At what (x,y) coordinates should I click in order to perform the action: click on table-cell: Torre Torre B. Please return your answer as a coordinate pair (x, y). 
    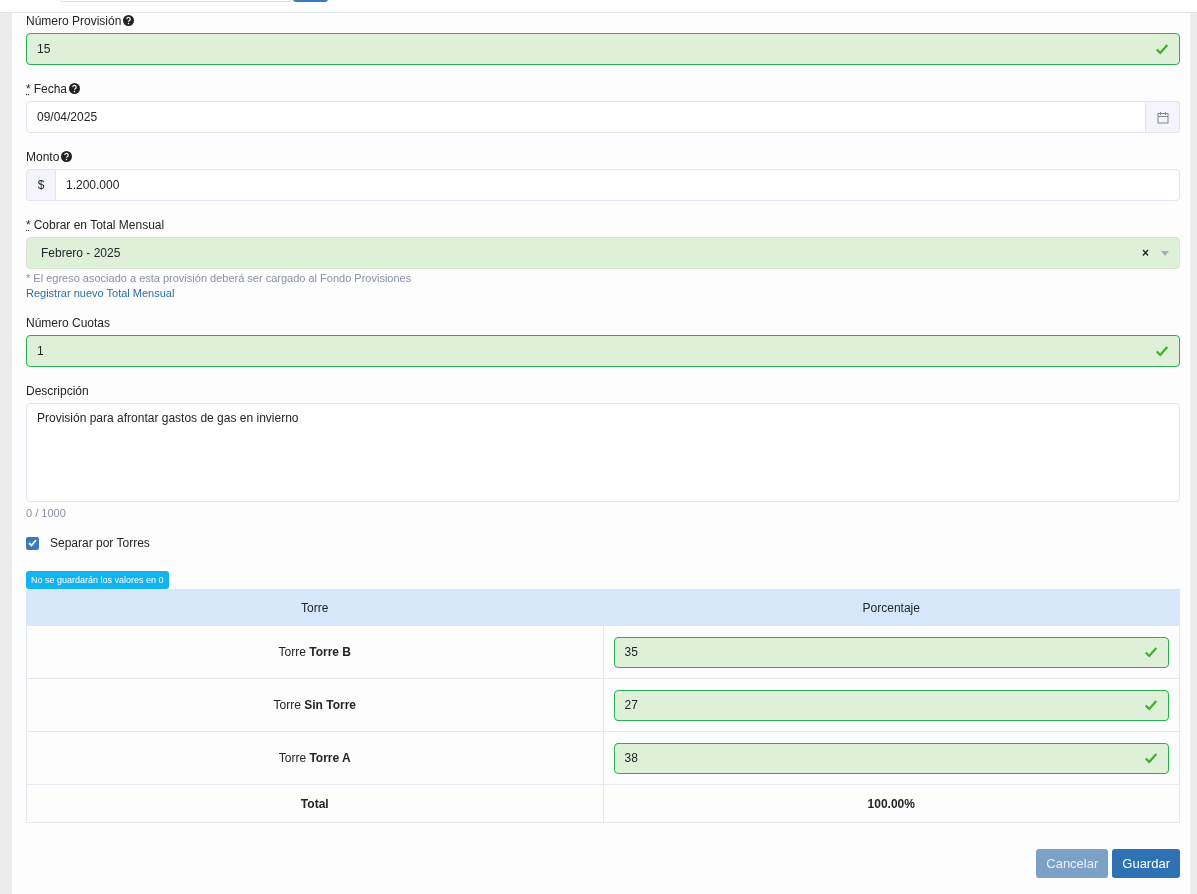
    Looking at the image, I should click on (314, 652).